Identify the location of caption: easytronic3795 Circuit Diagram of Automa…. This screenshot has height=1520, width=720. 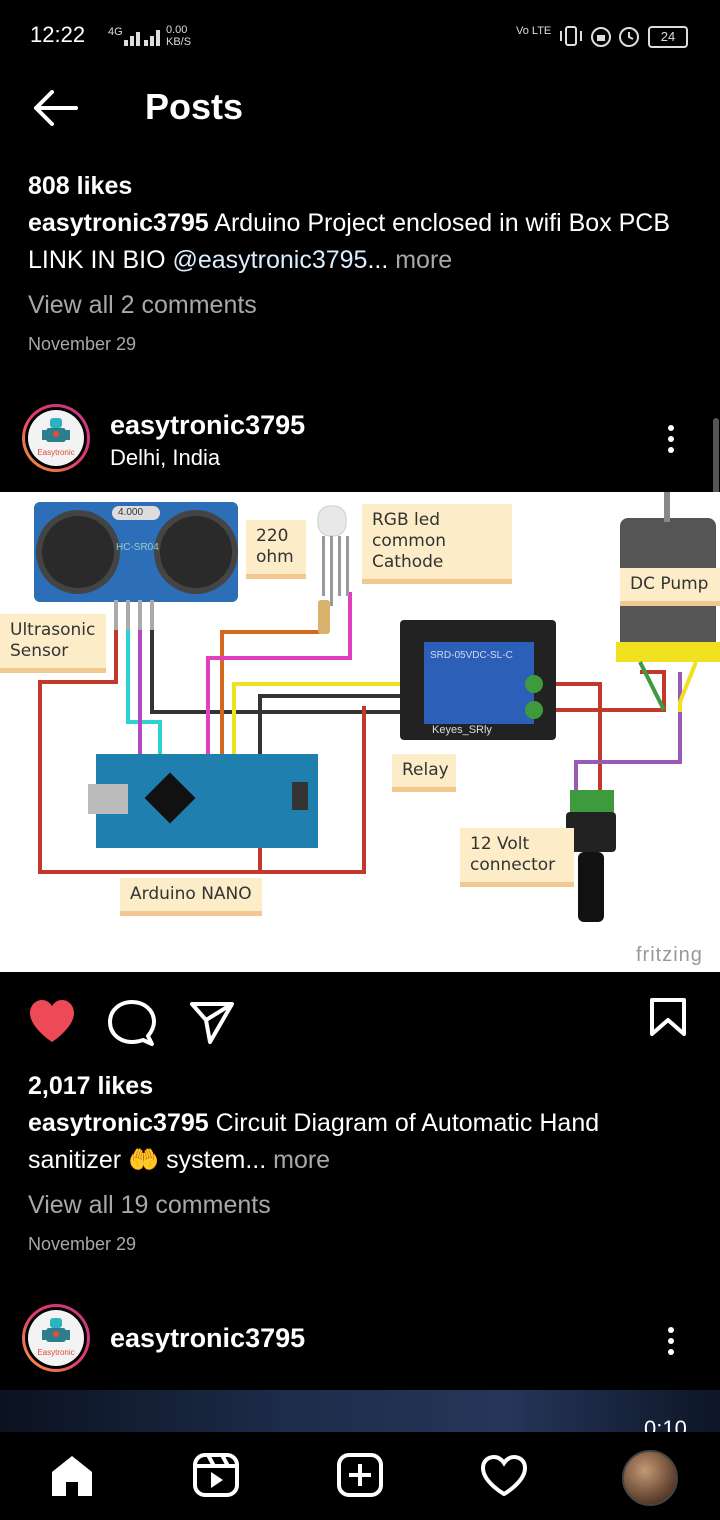
(360, 1142).